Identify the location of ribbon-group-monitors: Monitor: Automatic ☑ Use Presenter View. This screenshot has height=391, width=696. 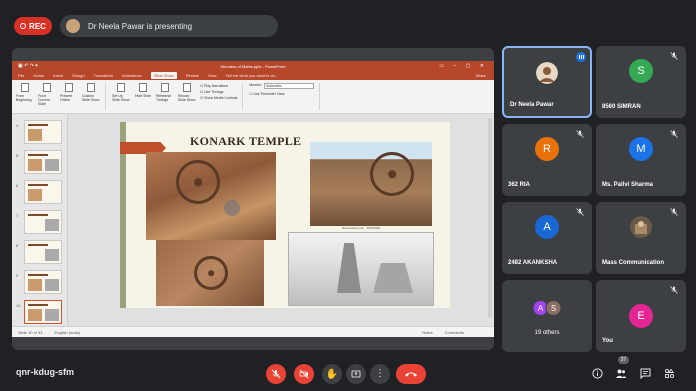
(285, 96).